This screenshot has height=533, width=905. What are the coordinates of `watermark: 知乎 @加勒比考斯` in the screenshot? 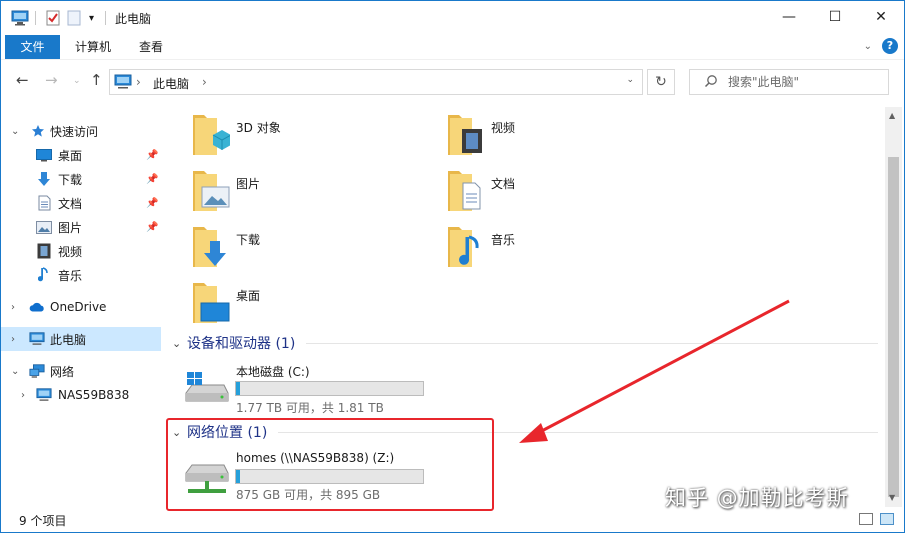 It's located at (757, 498).